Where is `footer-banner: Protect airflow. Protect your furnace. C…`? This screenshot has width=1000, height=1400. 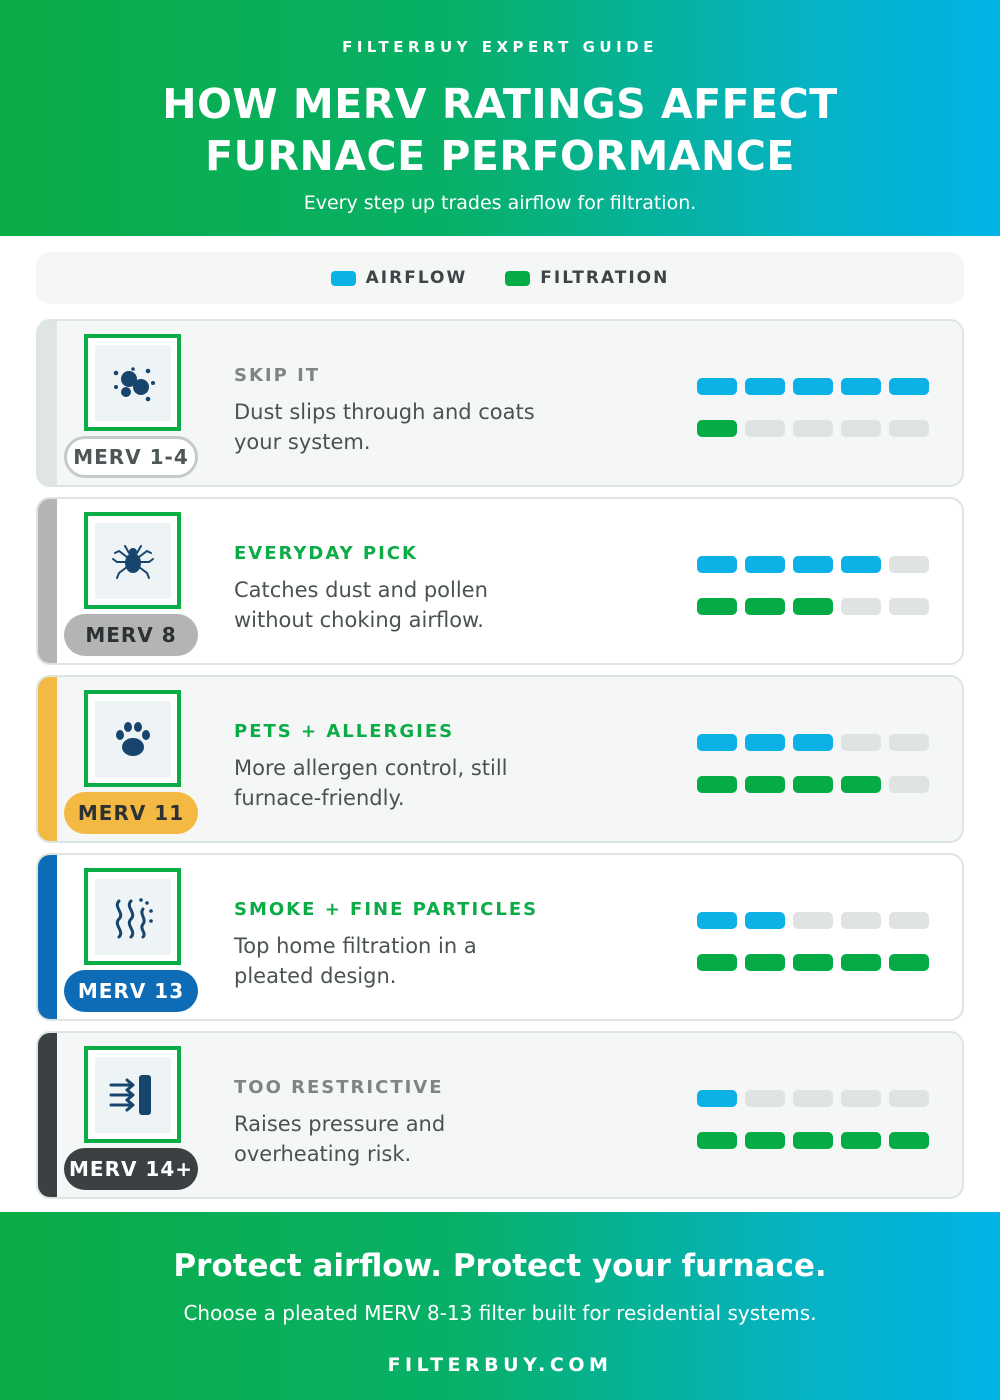
footer-banner: Protect airflow. Protect your furnace. C… is located at coordinates (500, 1306).